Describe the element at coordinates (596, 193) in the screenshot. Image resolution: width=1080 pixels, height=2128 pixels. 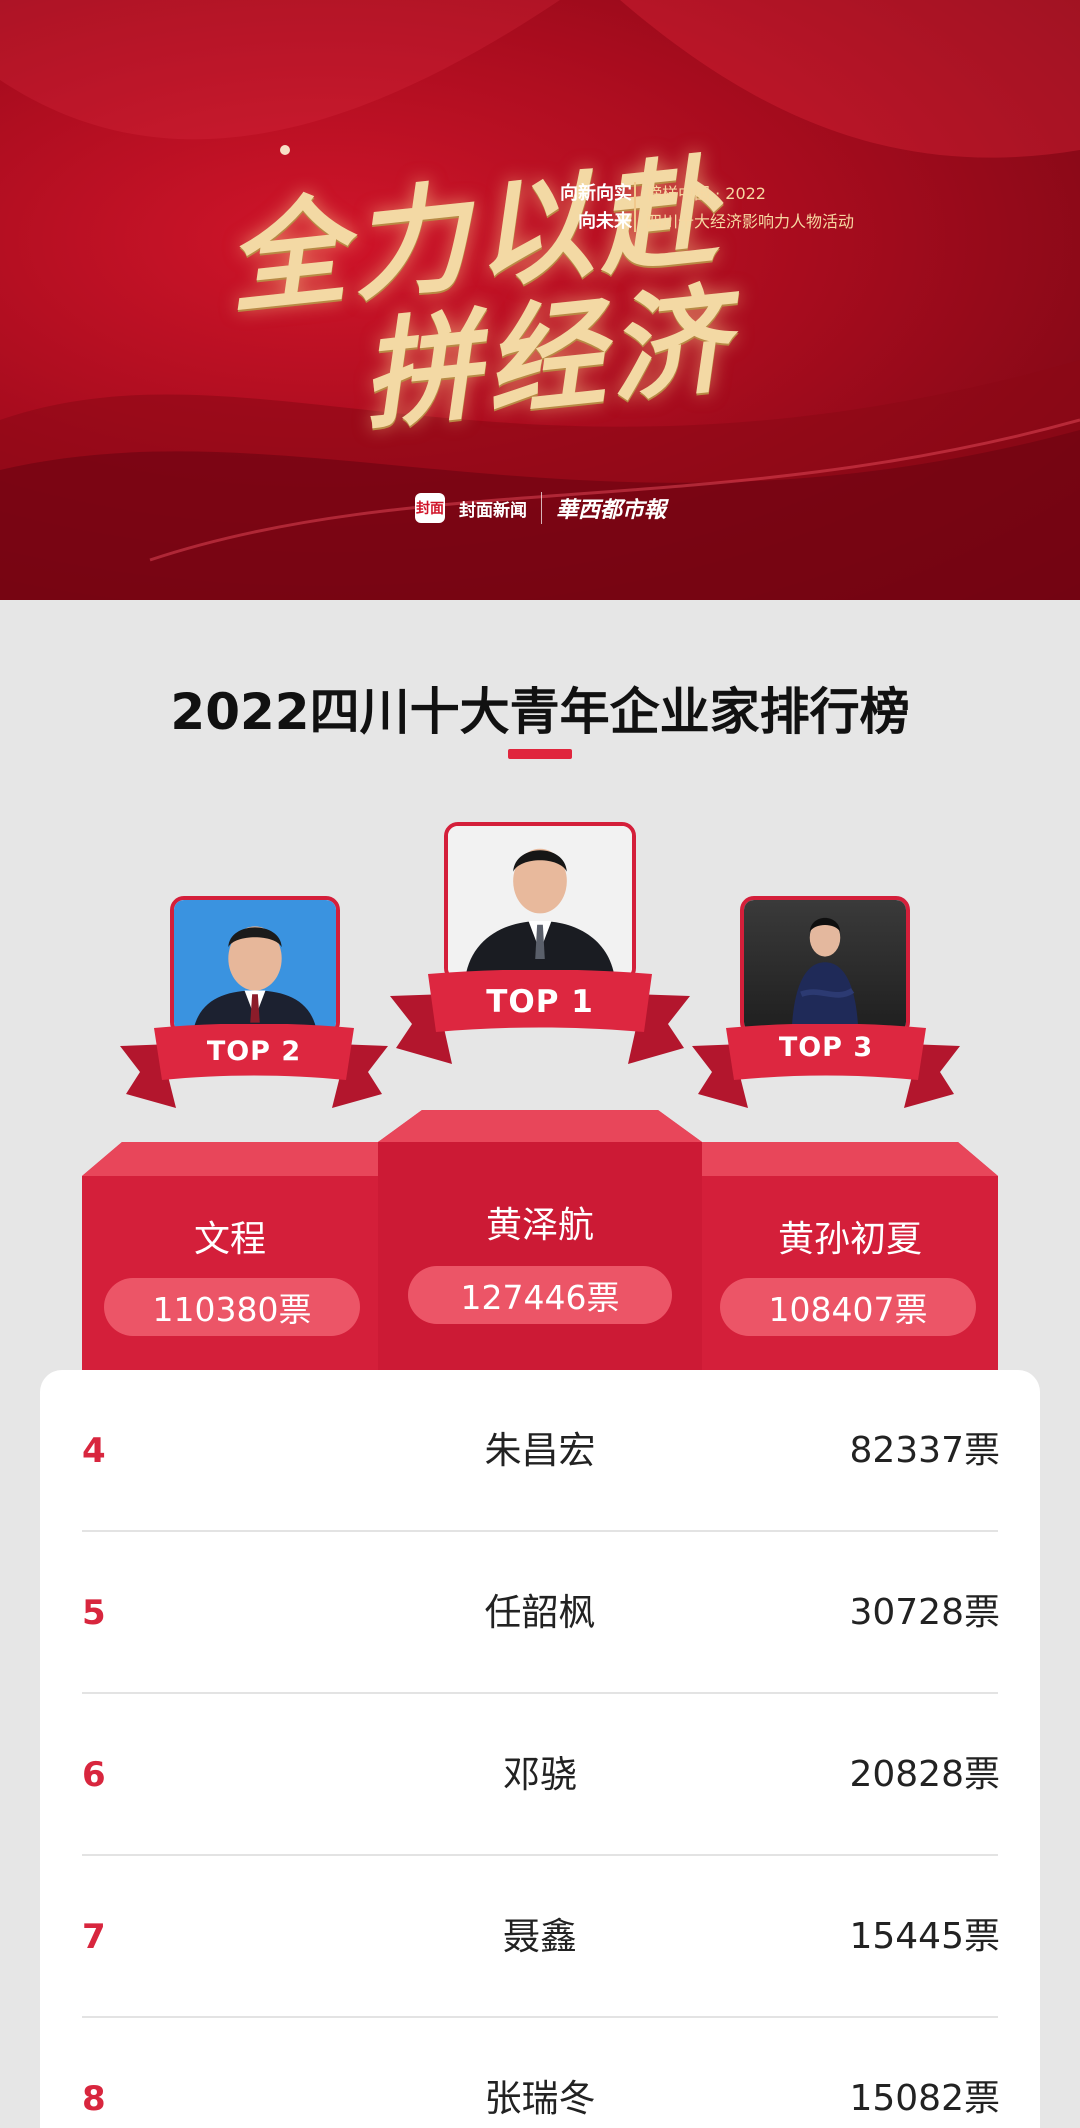
I see `slogan-line-1: 向新向实` at that location.